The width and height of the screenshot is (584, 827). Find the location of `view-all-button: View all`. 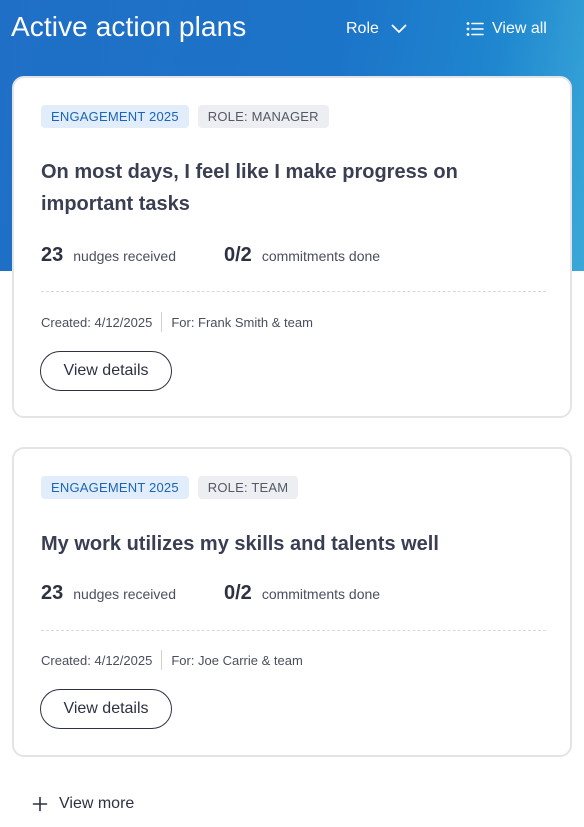

view-all-button: View all is located at coordinates (506, 29).